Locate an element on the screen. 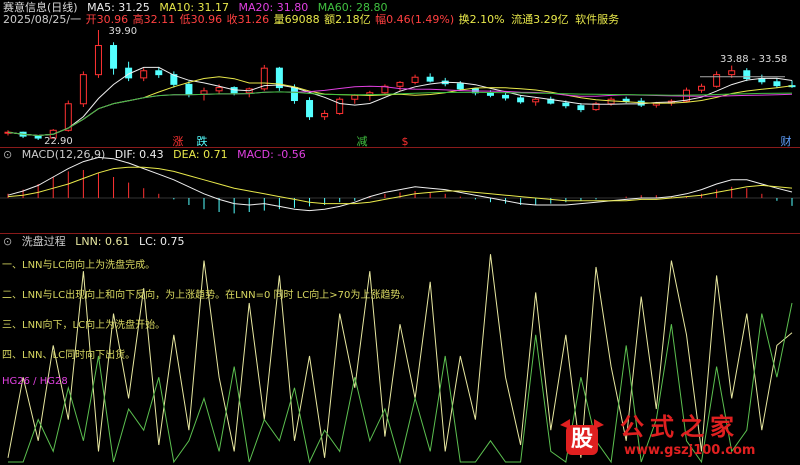 The width and height of the screenshot is (800, 465). high-price-label: 39.90 is located at coordinates (122, 31).